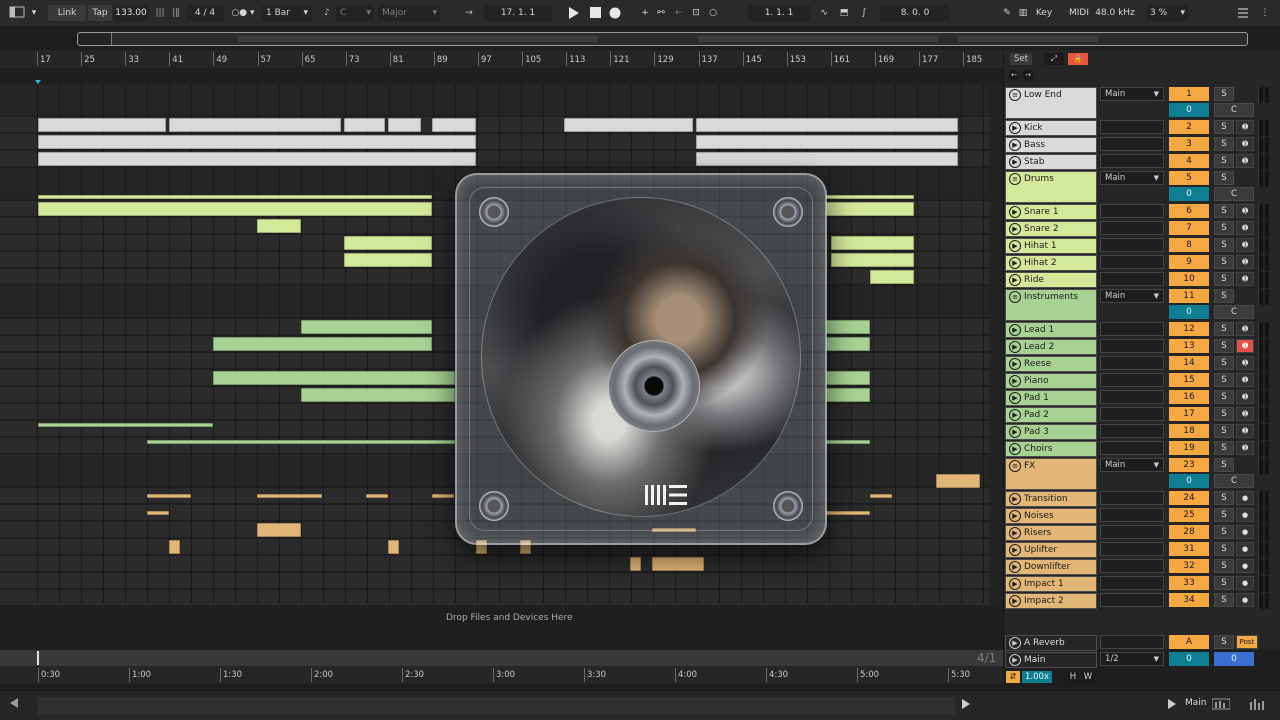 The width and height of the screenshot is (1280, 720). What do you see at coordinates (1051, 330) in the screenshot?
I see `track-name: ▶ Lead 1` at bounding box center [1051, 330].